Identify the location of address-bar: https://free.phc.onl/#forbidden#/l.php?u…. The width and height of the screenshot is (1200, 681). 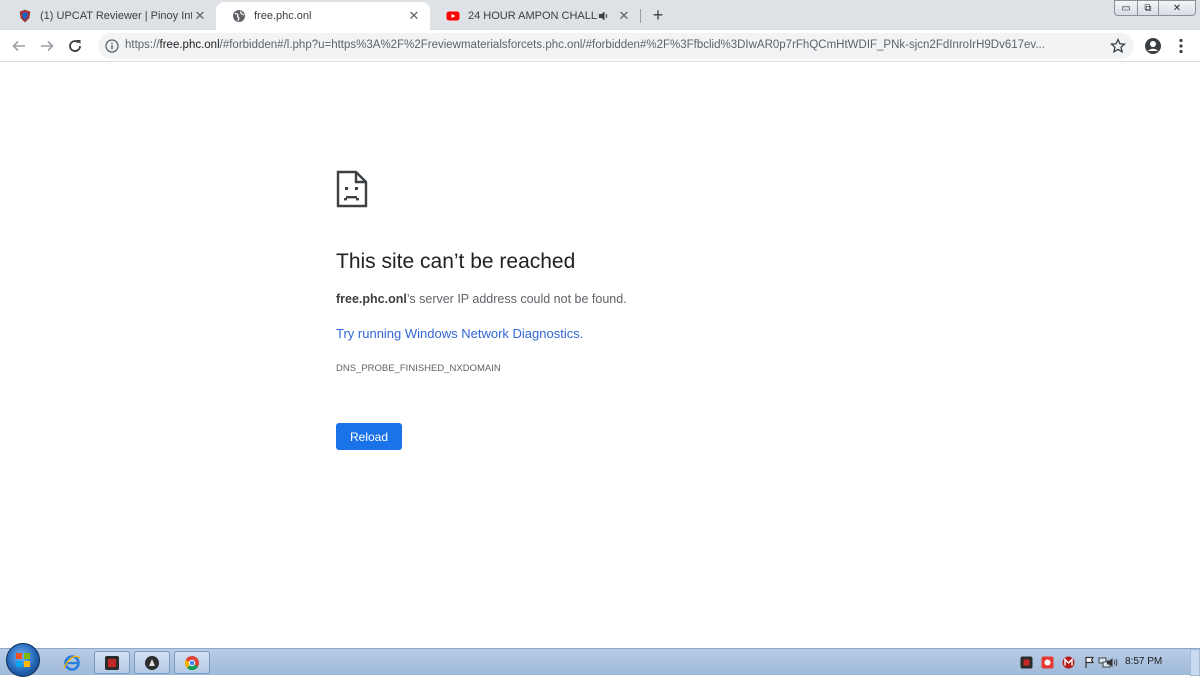
(616, 46).